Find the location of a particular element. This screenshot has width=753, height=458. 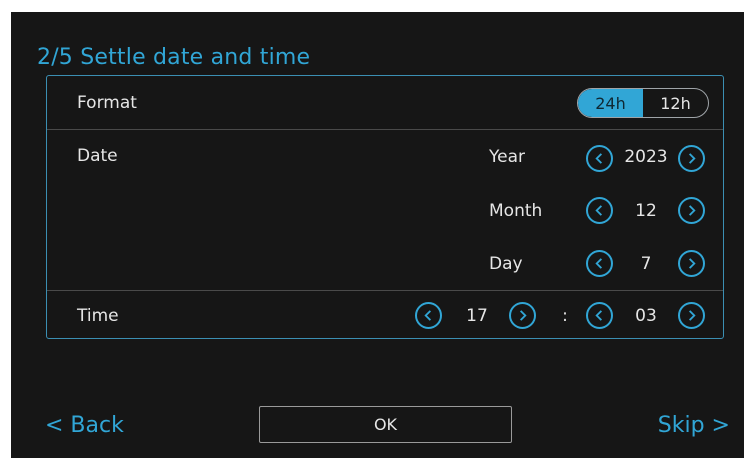

hour-decrement-button is located at coordinates (428, 315).